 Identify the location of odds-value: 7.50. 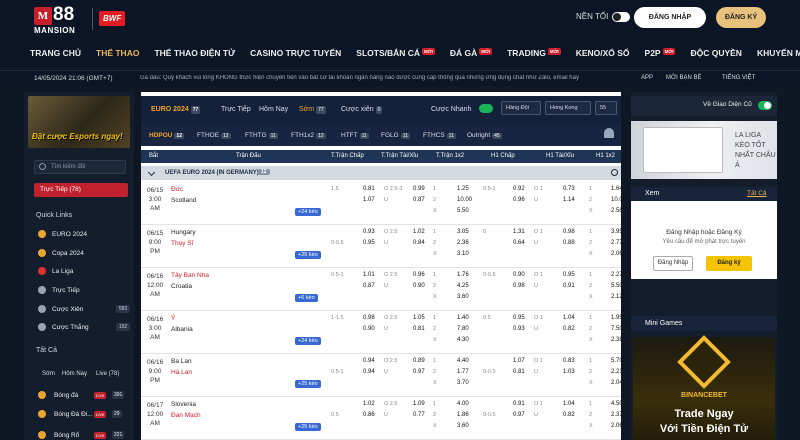
(617, 329).